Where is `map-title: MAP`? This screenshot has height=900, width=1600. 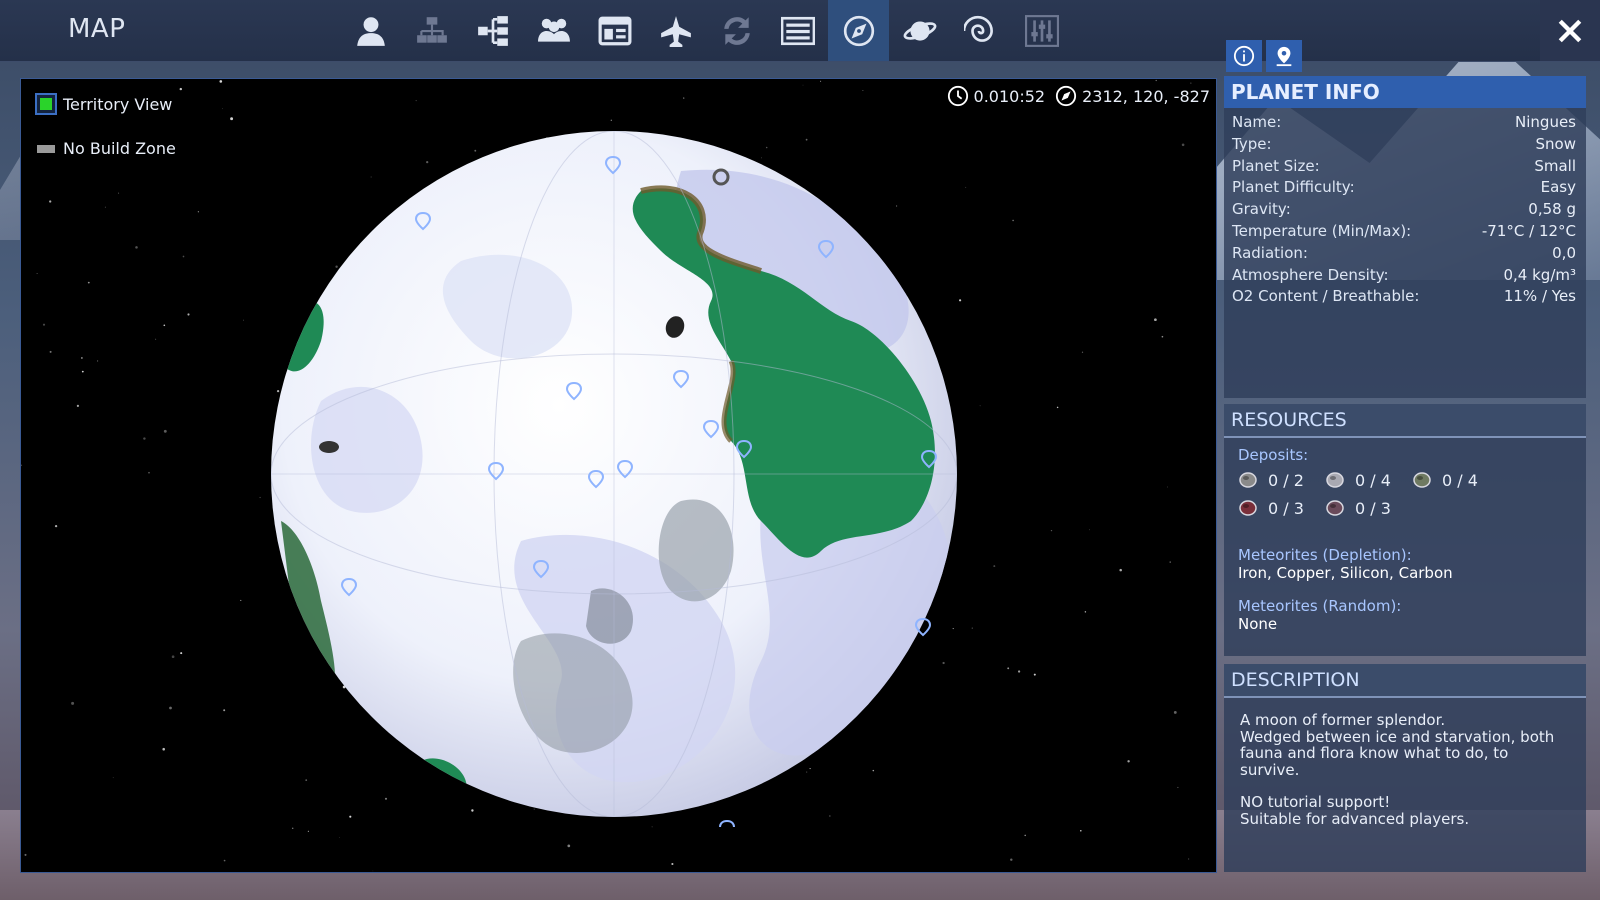
map-title: MAP is located at coordinates (97, 29).